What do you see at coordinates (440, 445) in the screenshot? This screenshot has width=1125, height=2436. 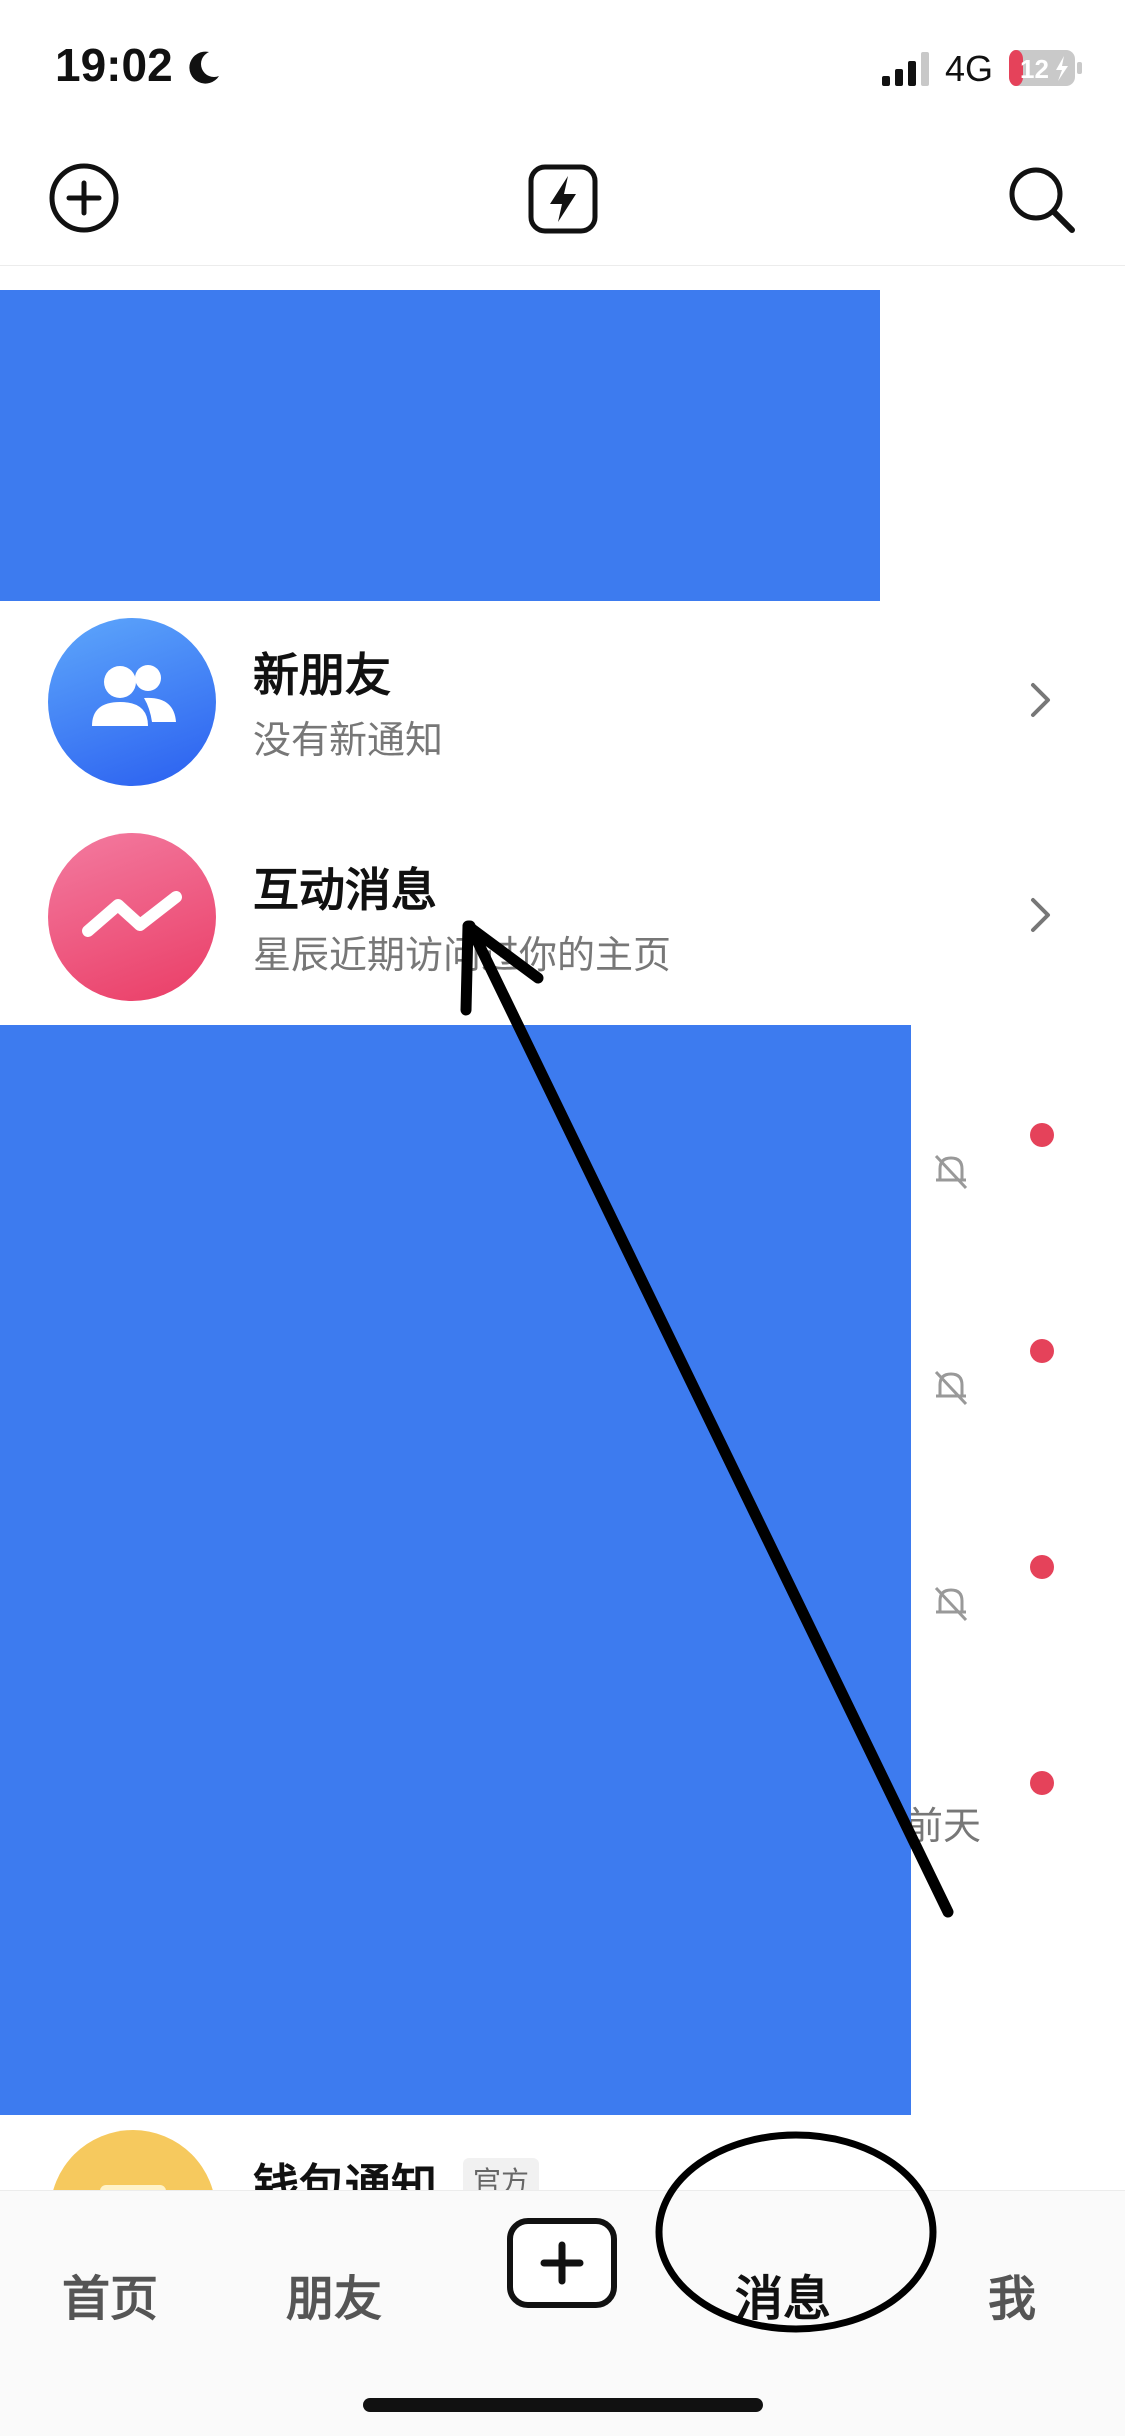 I see `redacted-block` at bounding box center [440, 445].